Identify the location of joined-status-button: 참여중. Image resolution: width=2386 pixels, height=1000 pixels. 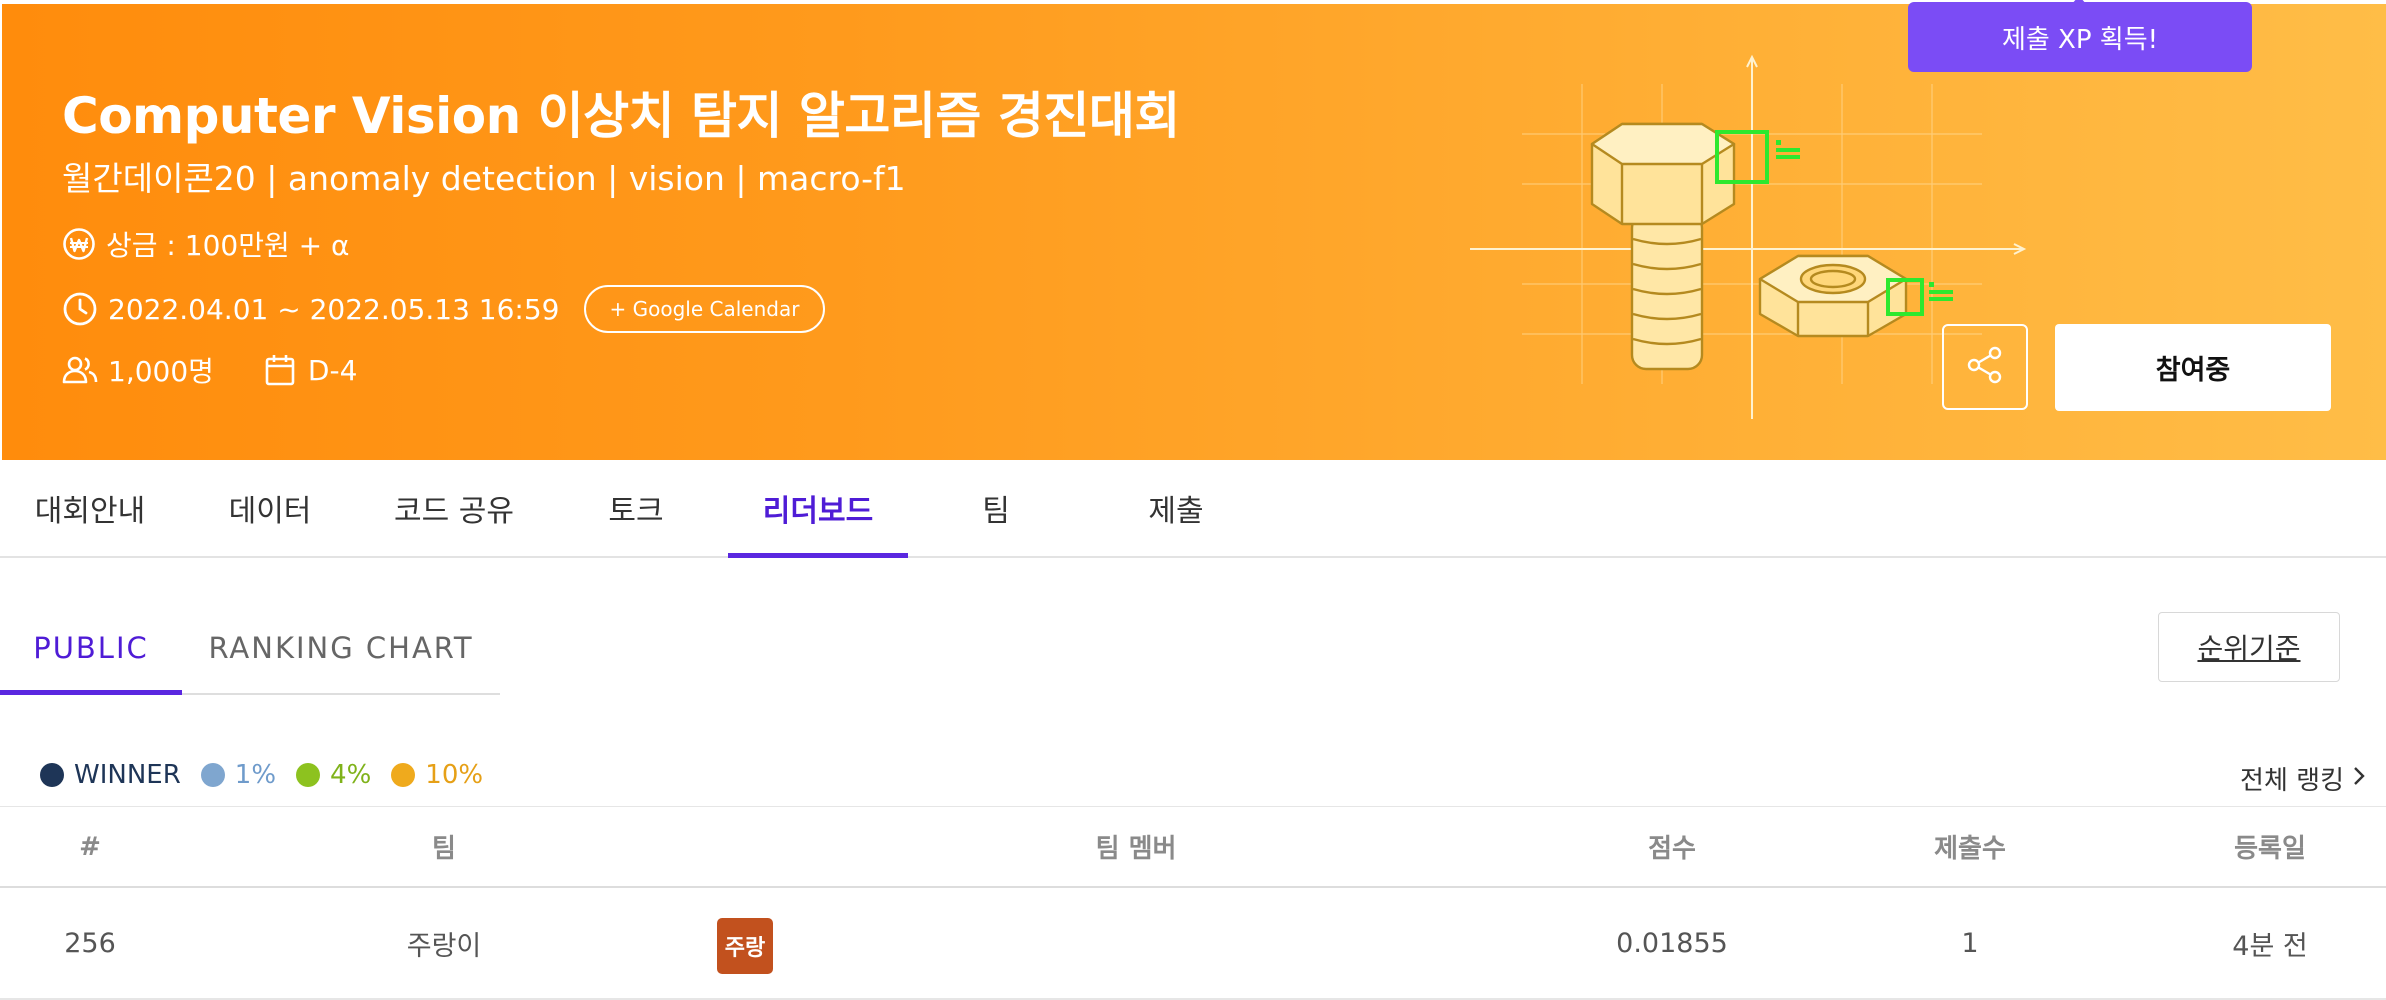
(2193, 367).